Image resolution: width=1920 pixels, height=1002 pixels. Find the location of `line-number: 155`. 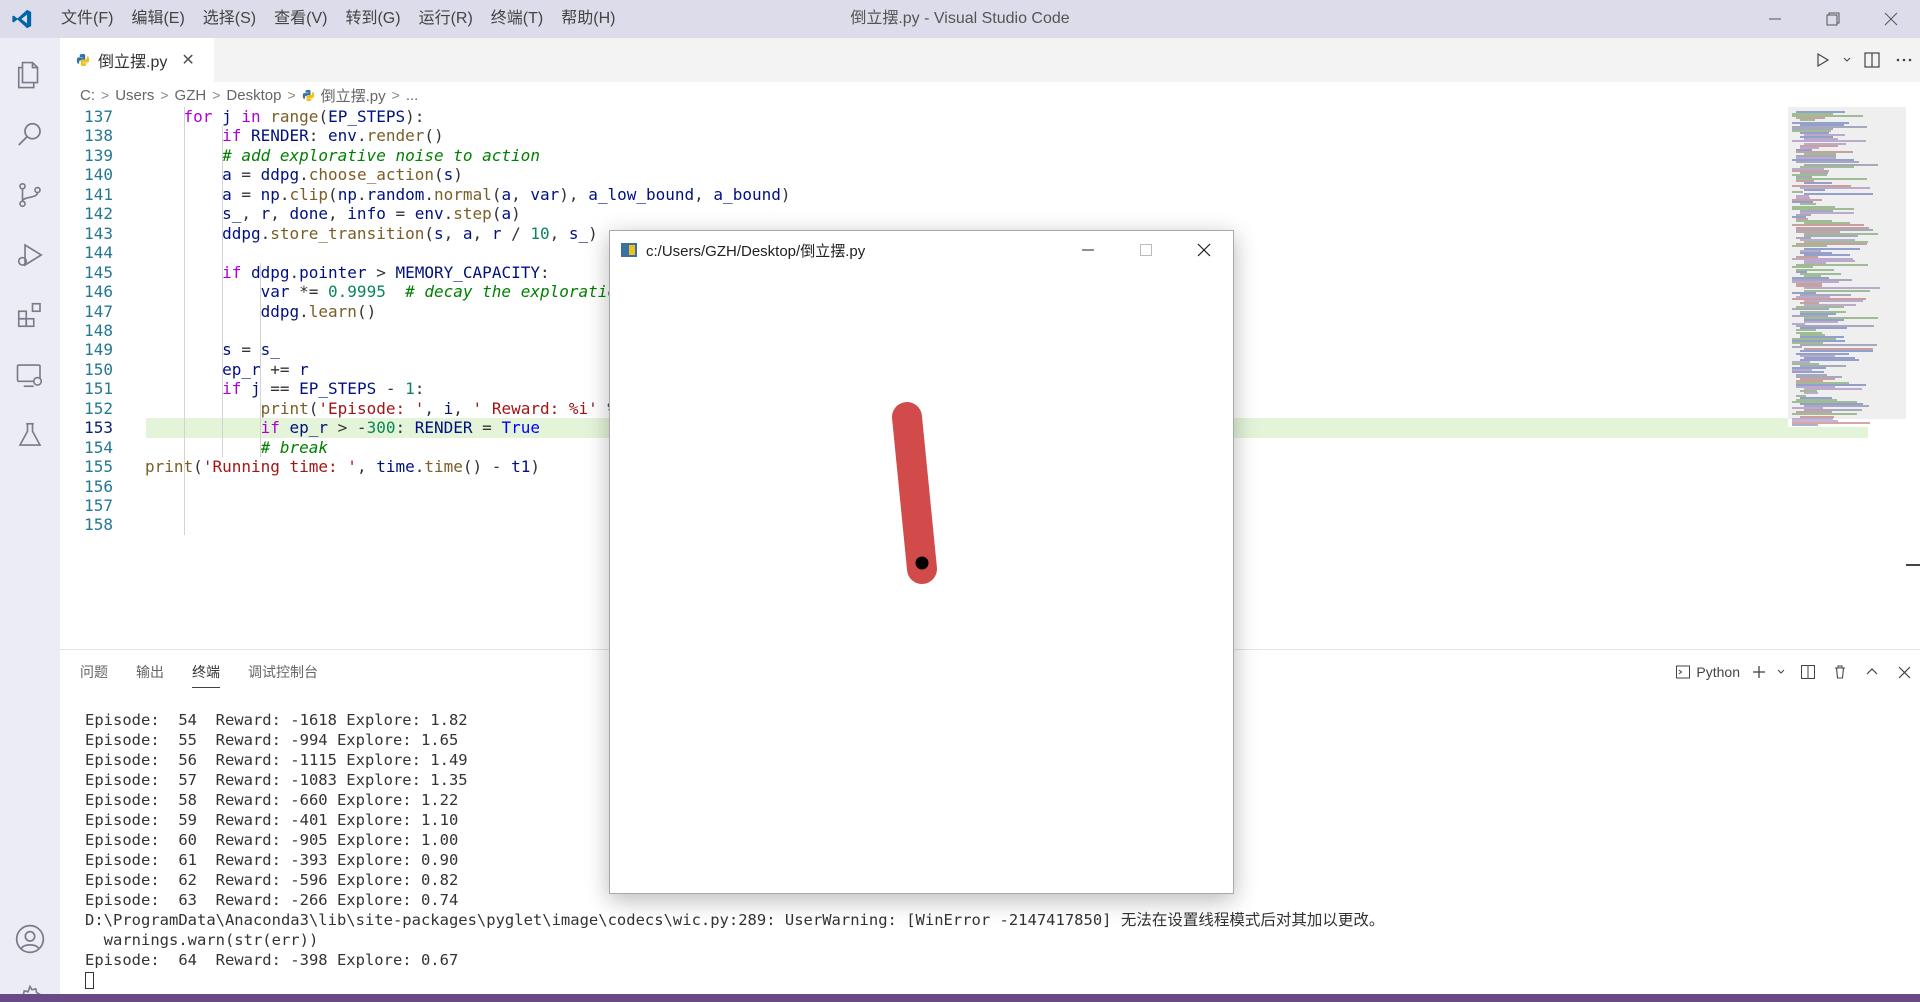

line-number: 155 is located at coordinates (98, 467).